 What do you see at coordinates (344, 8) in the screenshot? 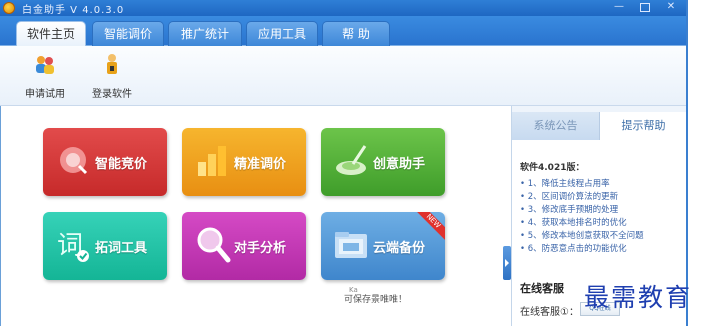
I see `title-bar: 白金助手 V 4.0.3.0 — ✕` at bounding box center [344, 8].